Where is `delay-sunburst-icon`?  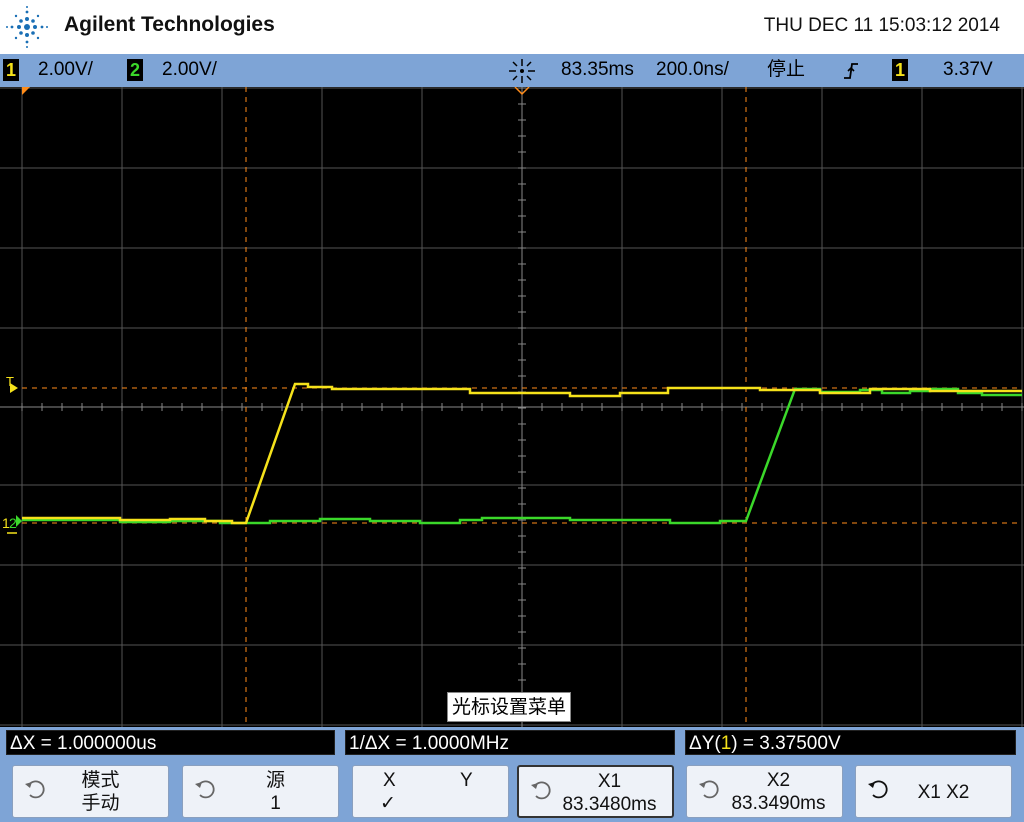 delay-sunburst-icon is located at coordinates (522, 71).